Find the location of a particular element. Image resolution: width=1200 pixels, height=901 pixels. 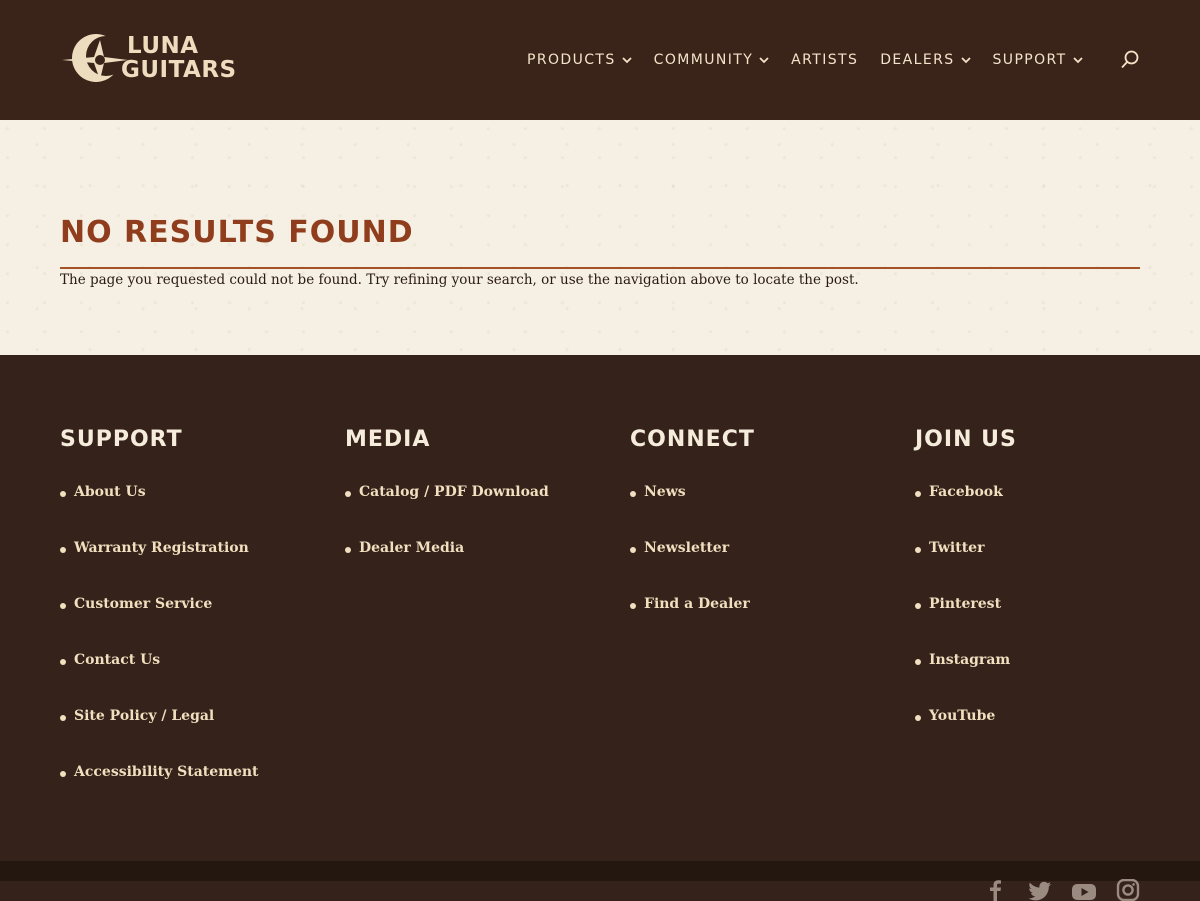

footer-heading: Support is located at coordinates (121, 439).